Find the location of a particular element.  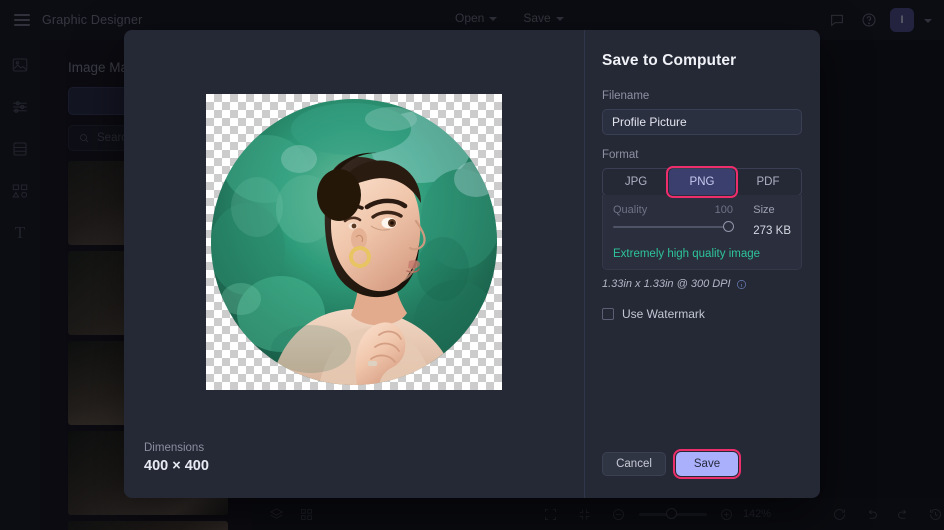

dialog-actions: Cancel Save is located at coordinates (671, 464).